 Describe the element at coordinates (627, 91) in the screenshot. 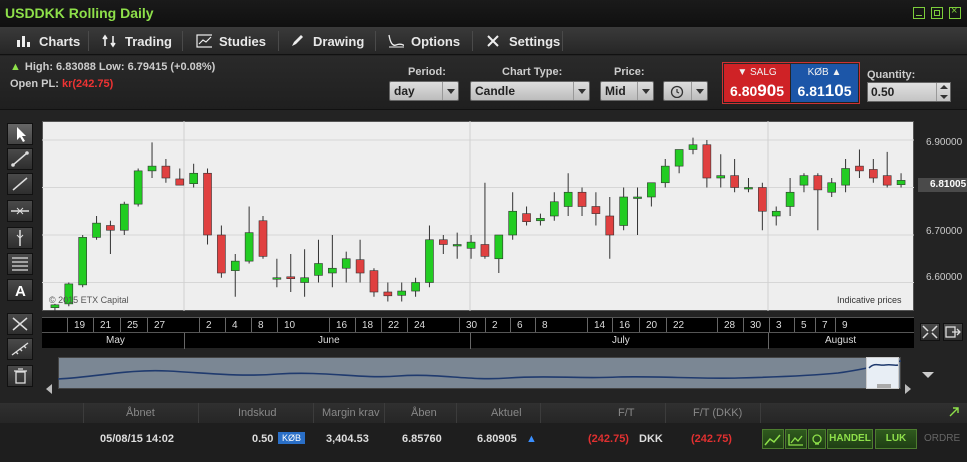

I see `price-select: Mid` at that location.